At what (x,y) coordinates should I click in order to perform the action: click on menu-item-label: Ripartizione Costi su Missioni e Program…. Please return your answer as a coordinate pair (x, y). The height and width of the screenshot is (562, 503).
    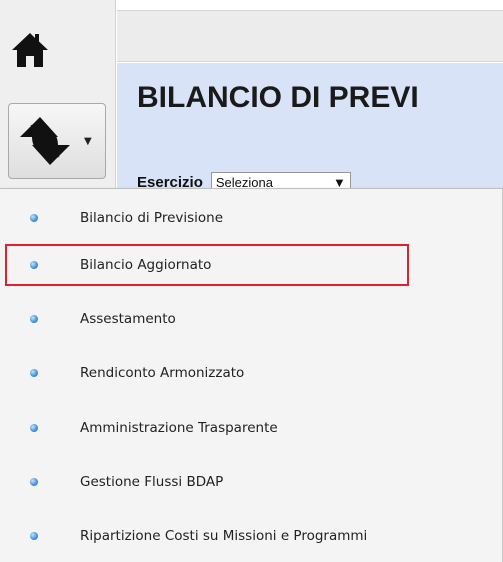
    Looking at the image, I should click on (224, 536).